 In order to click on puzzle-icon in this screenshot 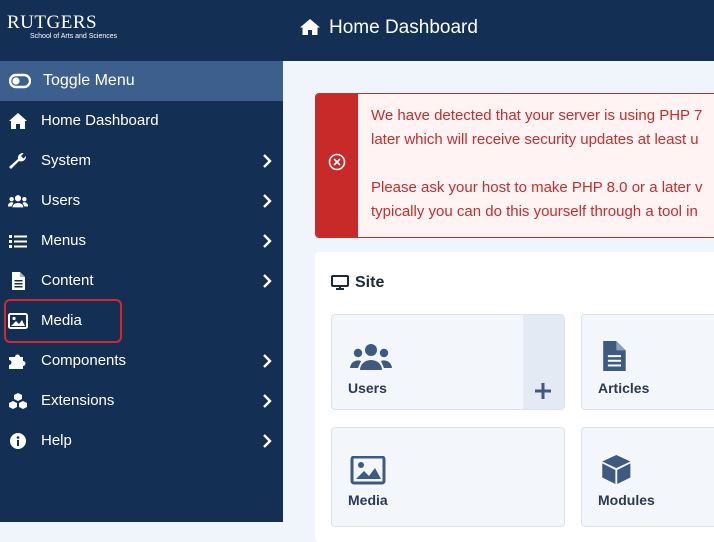, I will do `click(17, 361)`.